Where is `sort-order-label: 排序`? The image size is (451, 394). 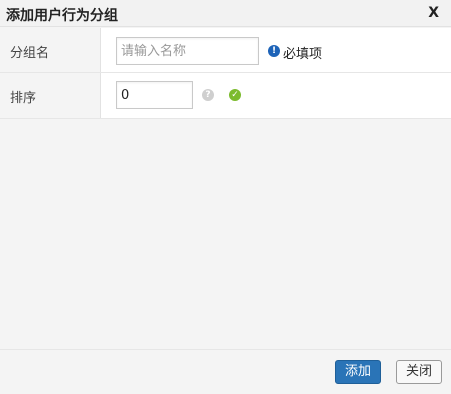
sort-order-label: 排序 is located at coordinates (23, 98).